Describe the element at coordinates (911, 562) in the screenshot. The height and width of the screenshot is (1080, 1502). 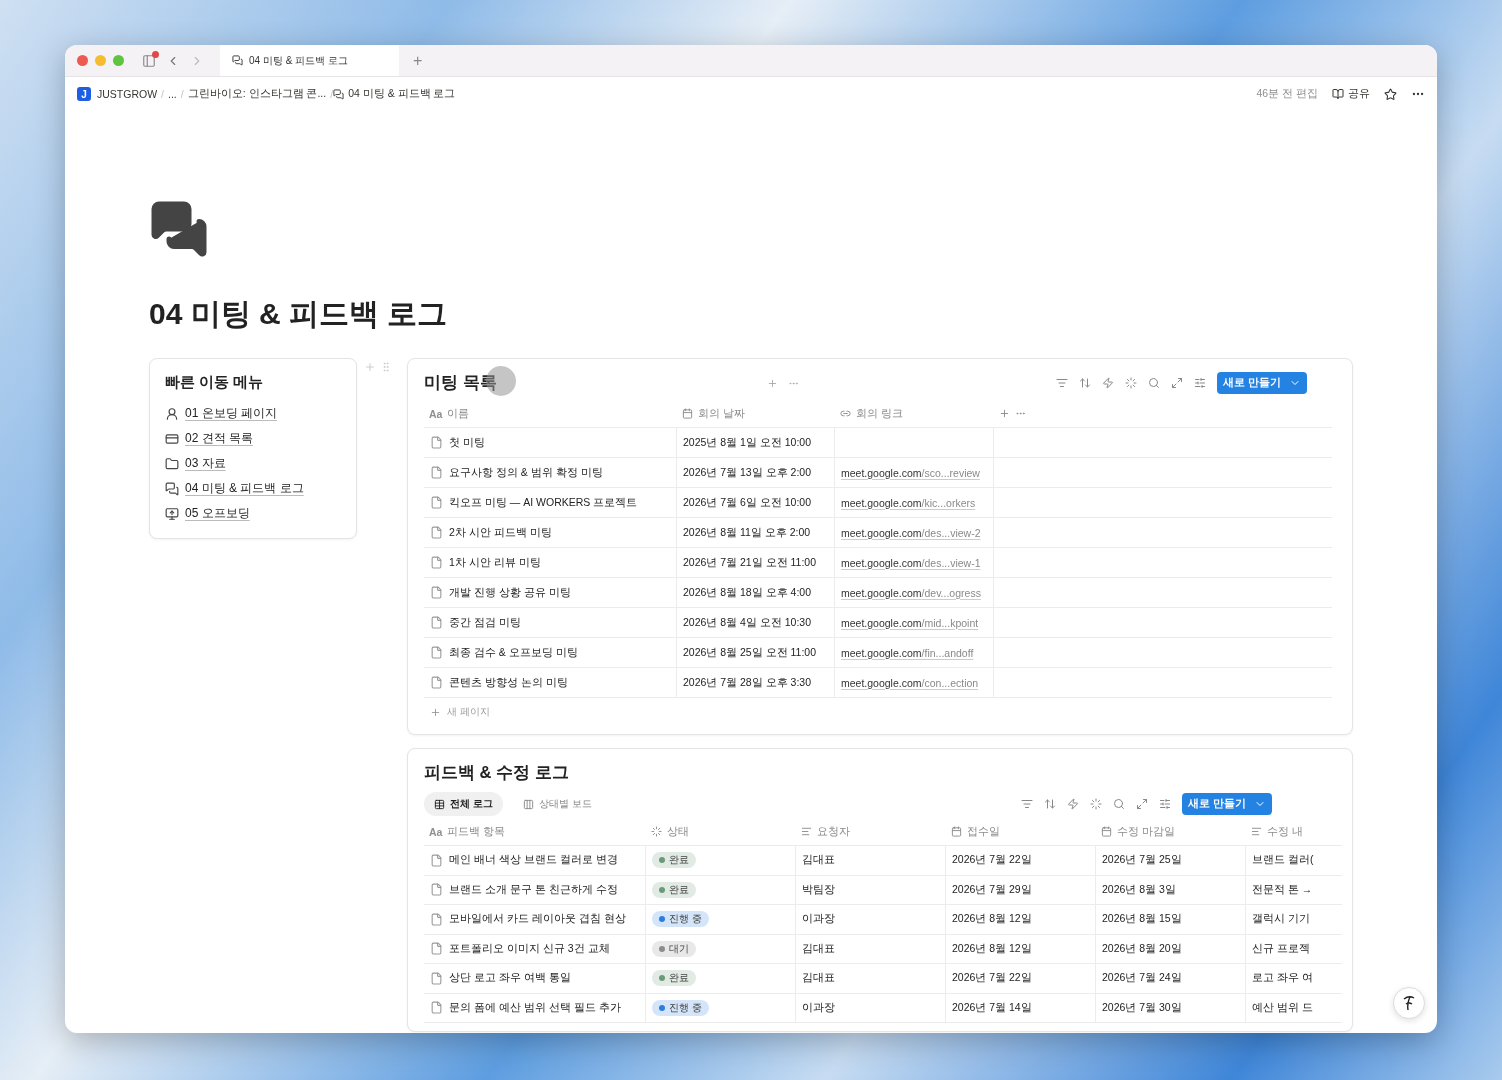
I see `meeting-link: meet.google.com/des...view-1` at that location.